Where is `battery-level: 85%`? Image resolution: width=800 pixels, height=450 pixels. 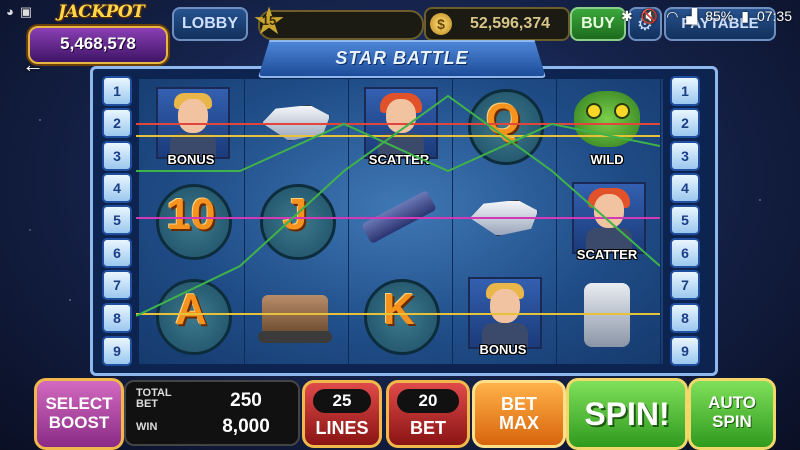
battery-level: 85% is located at coordinates (719, 16).